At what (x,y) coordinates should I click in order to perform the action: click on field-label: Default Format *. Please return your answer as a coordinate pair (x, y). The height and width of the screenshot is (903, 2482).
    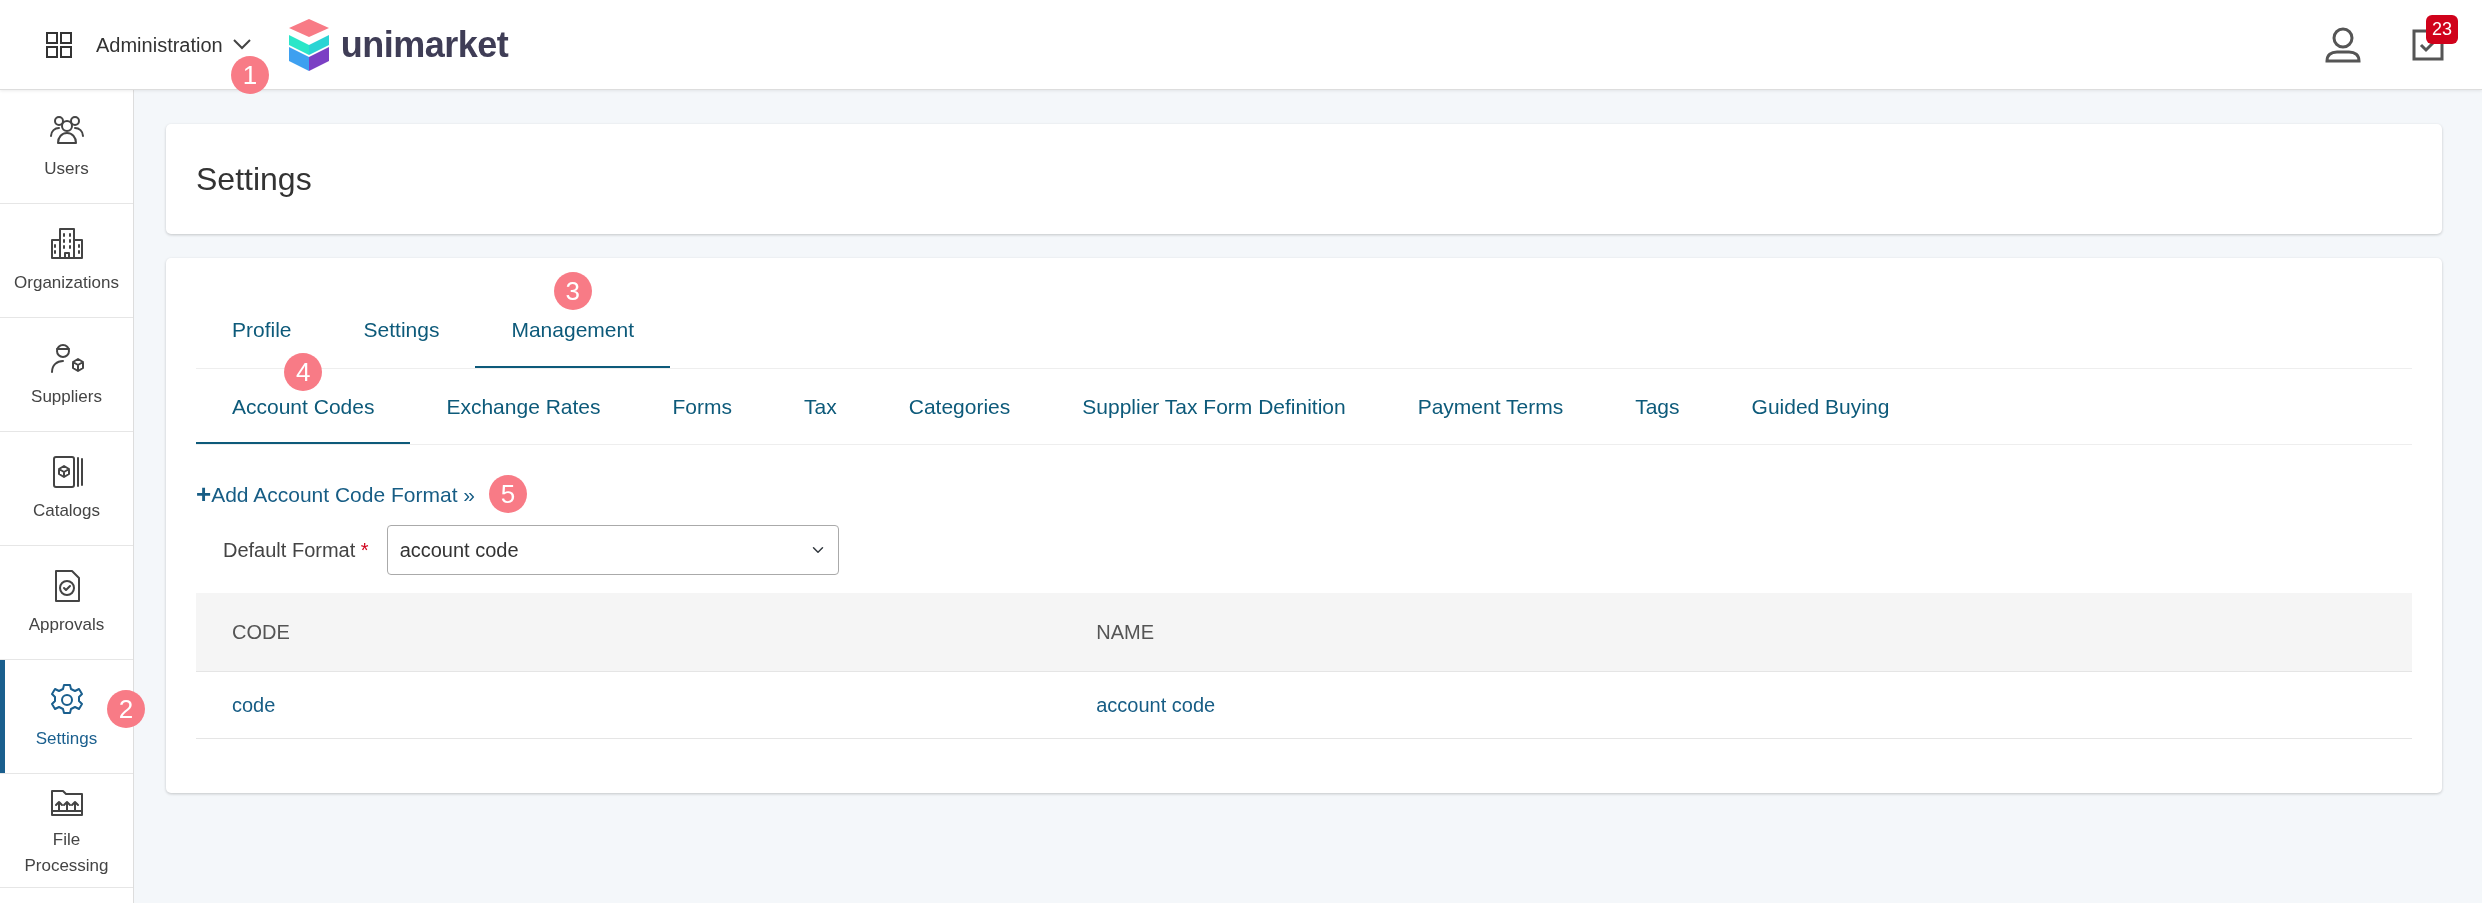
    Looking at the image, I should click on (296, 551).